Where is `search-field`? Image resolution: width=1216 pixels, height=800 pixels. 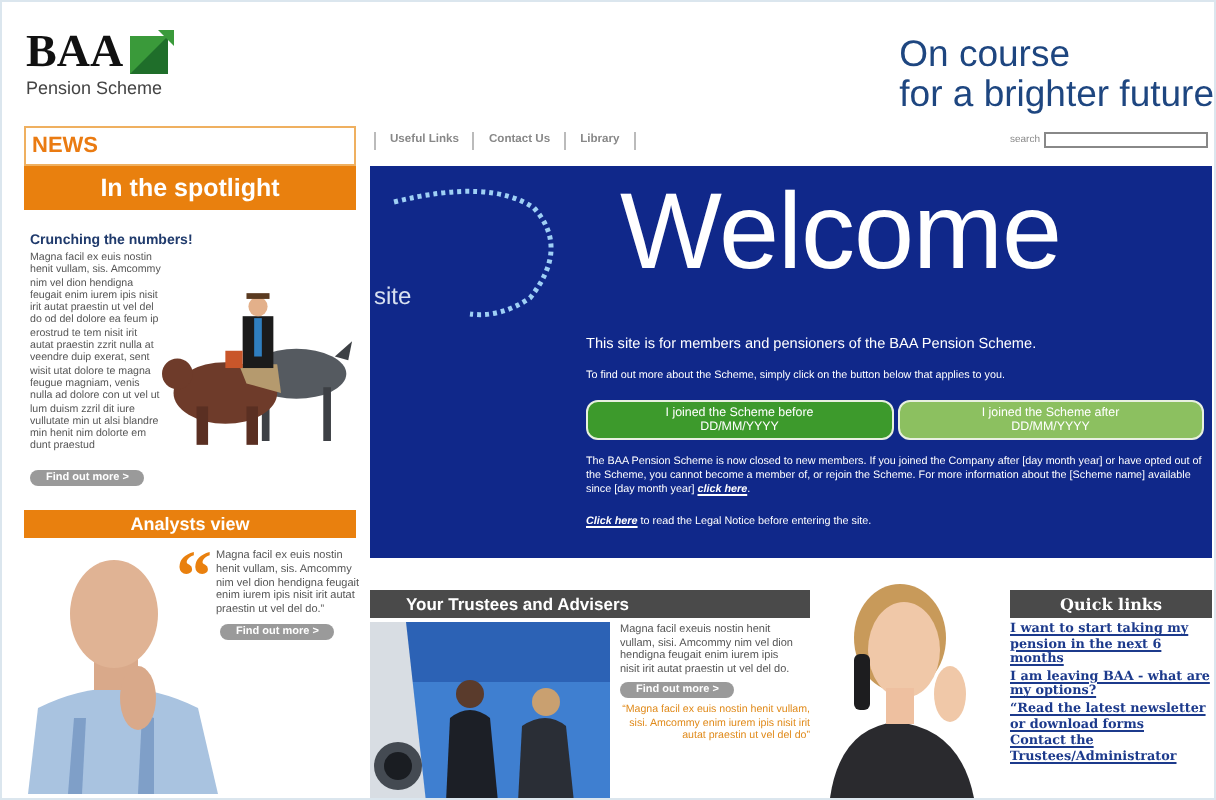 search-field is located at coordinates (1126, 140).